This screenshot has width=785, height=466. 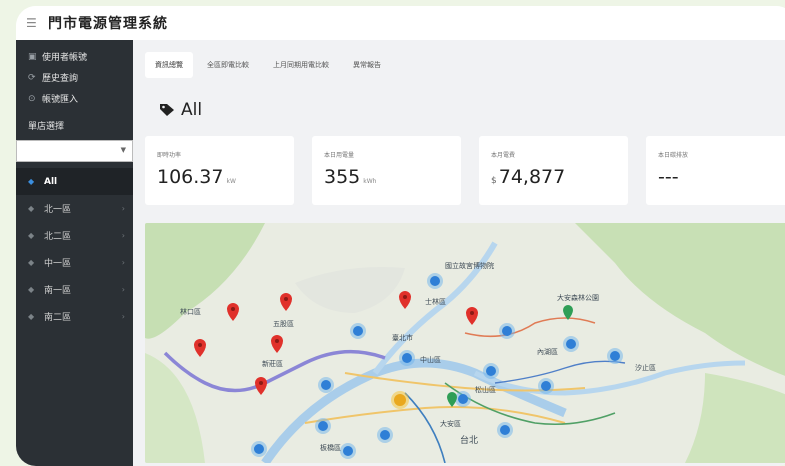 What do you see at coordinates (32, 98) in the screenshot?
I see `import-icon: ⊙` at bounding box center [32, 98].